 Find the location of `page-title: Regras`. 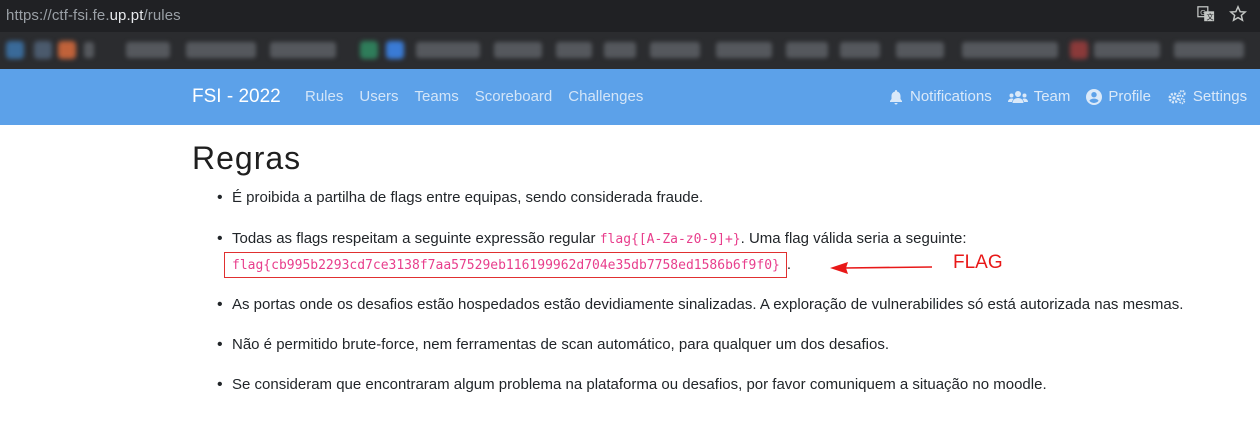

page-title: Regras is located at coordinates (247, 158).